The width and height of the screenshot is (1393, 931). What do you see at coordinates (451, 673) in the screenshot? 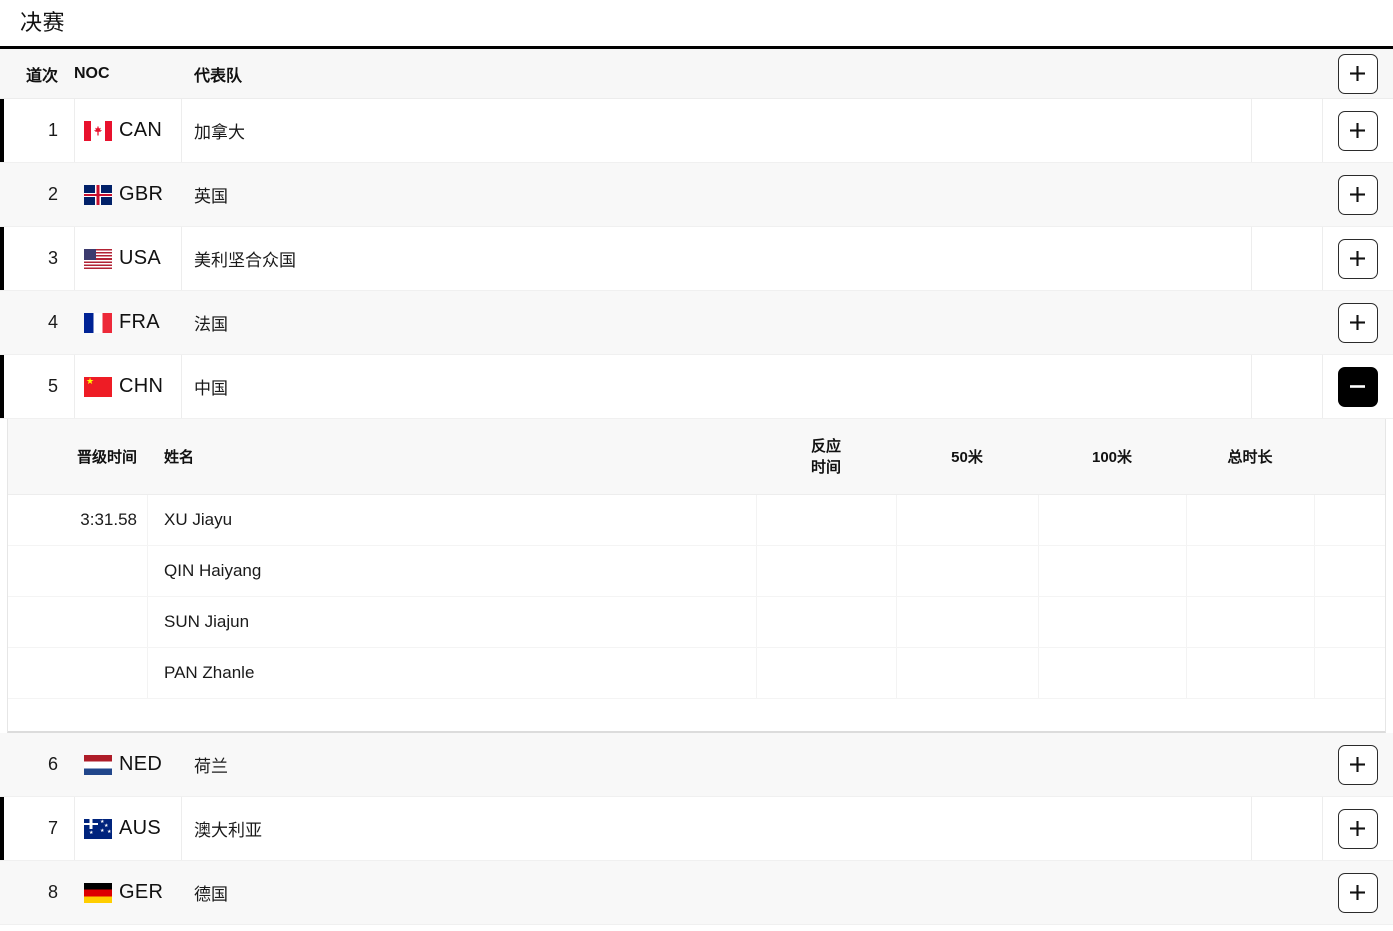
I see `athlete-name: PAN Zhanle` at bounding box center [451, 673].